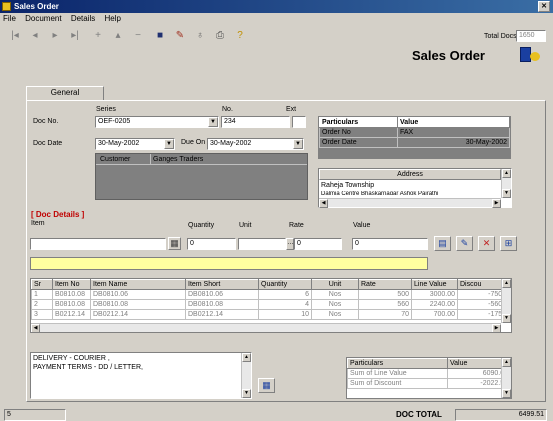  Describe the element at coordinates (138, 36) in the screenshot. I see `delete-record-icon: −` at that location.